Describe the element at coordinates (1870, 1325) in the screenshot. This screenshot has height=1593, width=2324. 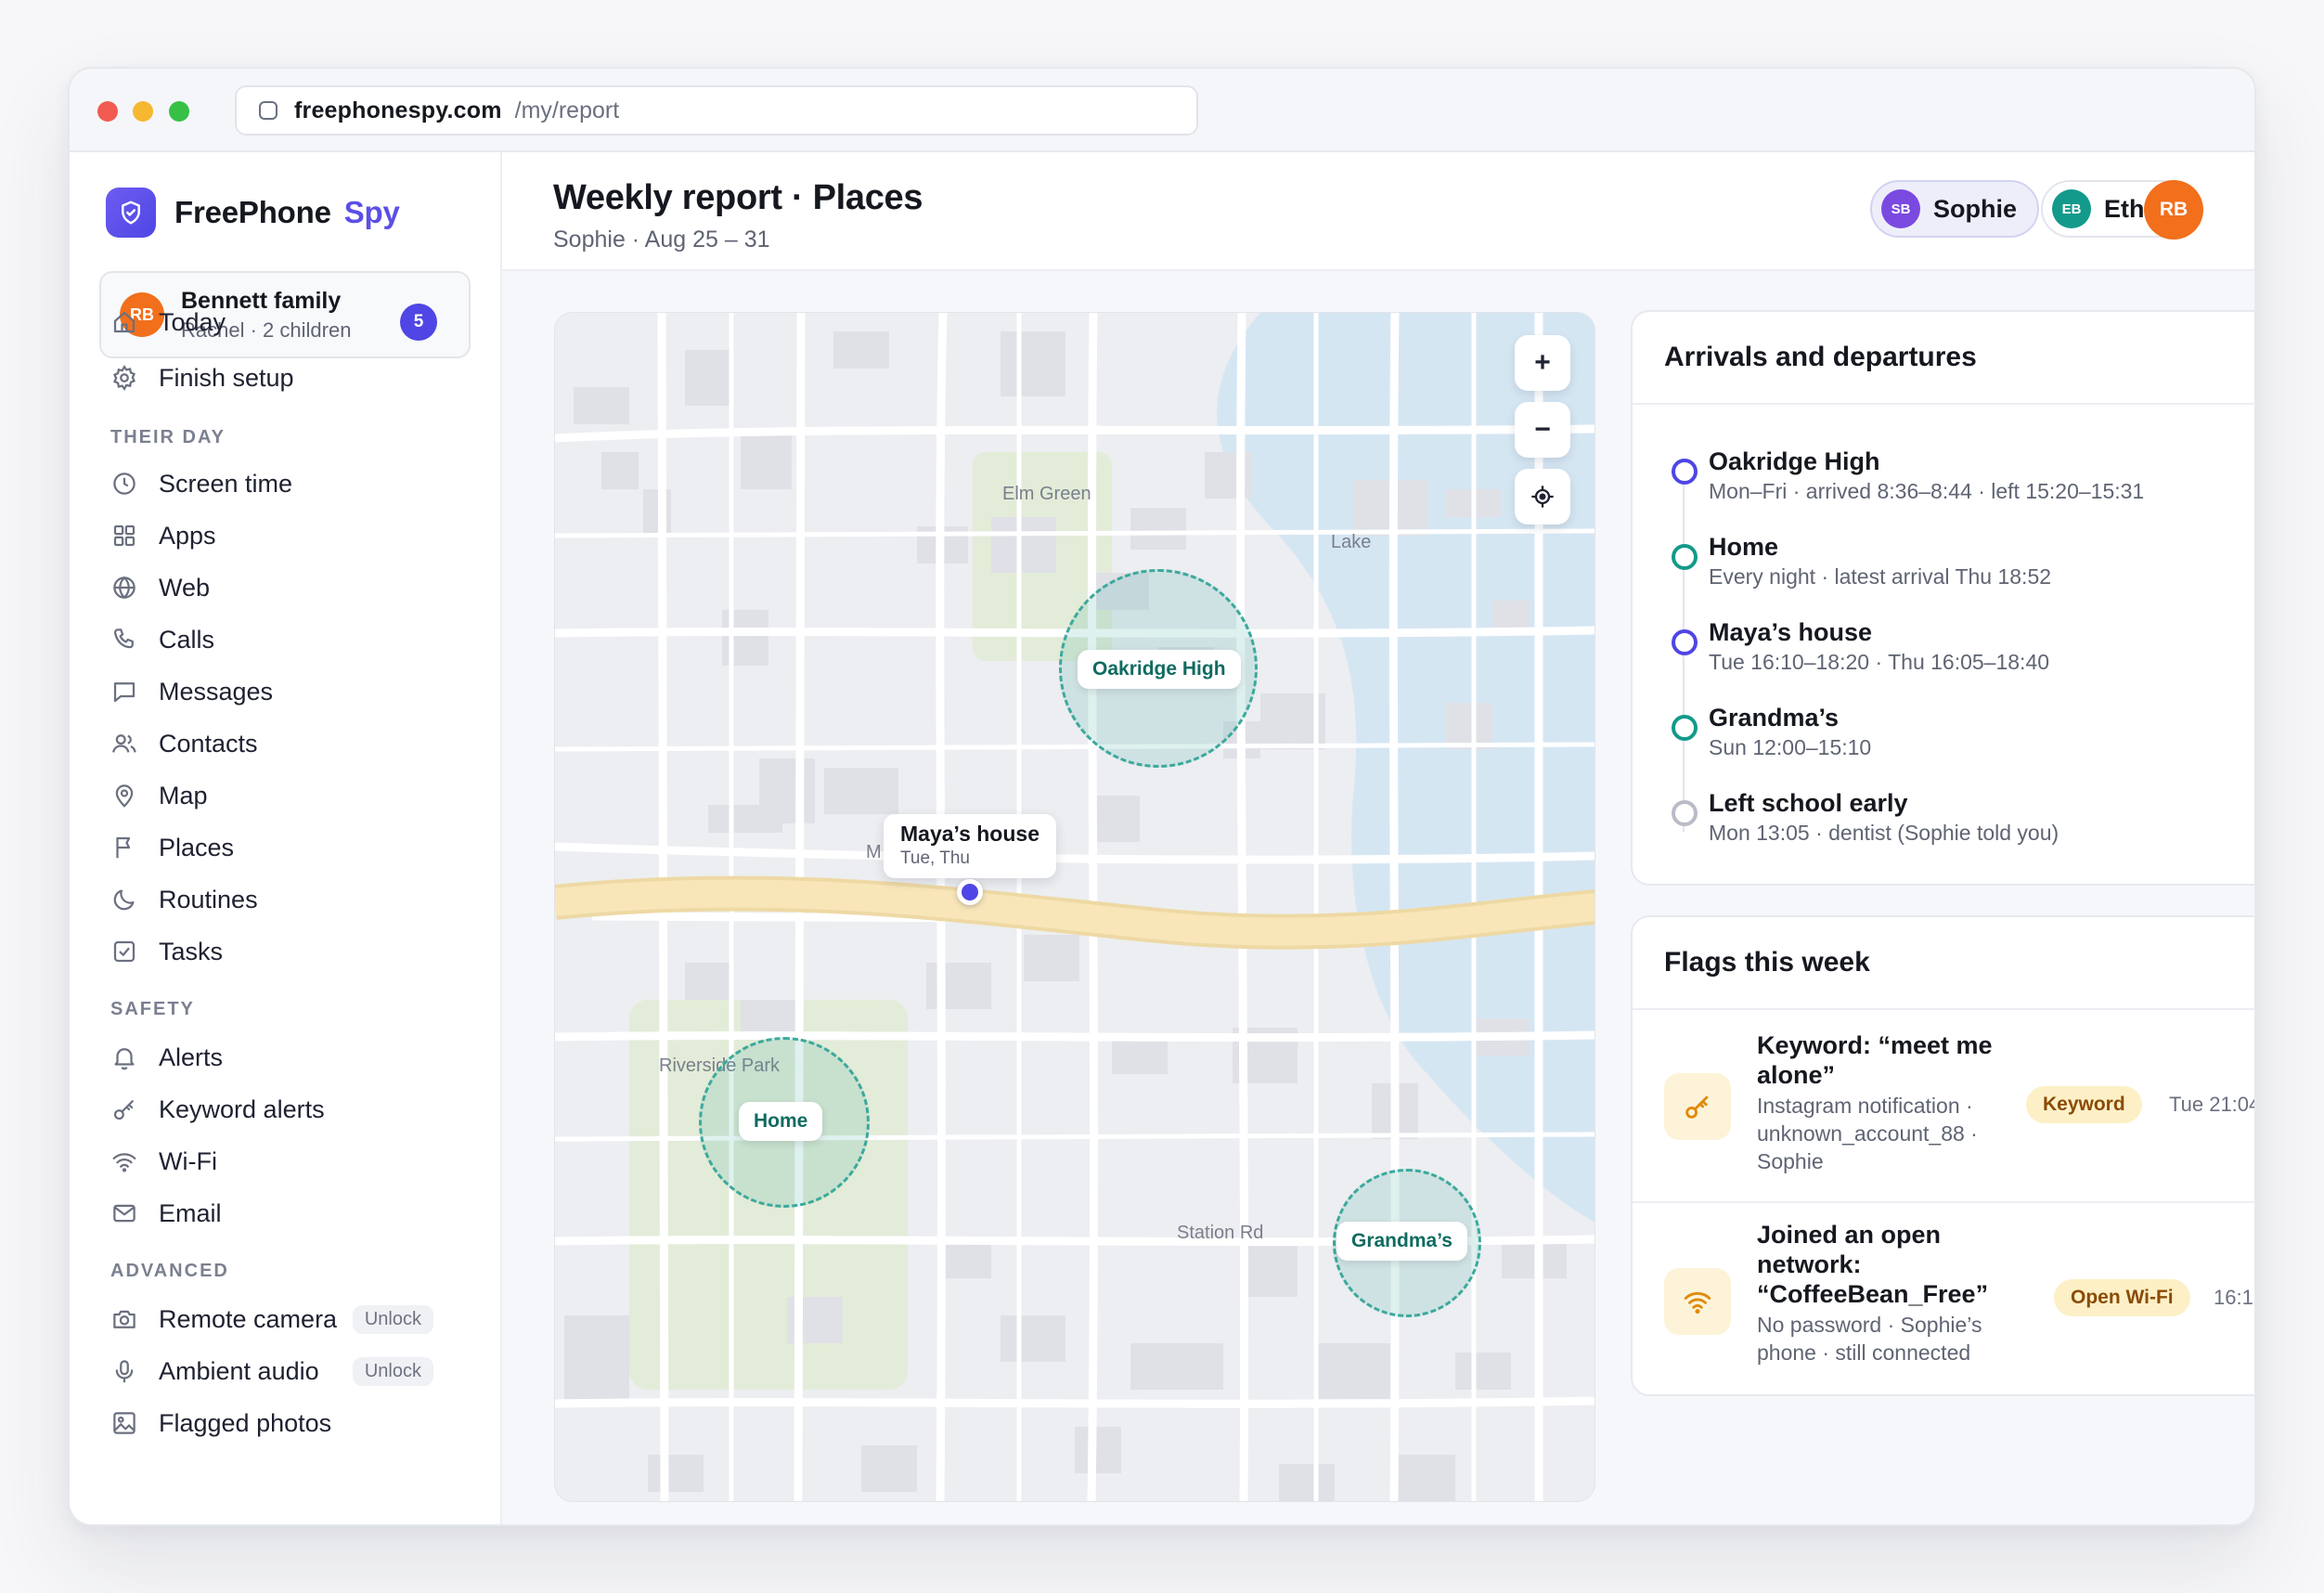
I see `flag-detail-line: No password · Sophie’s` at that location.